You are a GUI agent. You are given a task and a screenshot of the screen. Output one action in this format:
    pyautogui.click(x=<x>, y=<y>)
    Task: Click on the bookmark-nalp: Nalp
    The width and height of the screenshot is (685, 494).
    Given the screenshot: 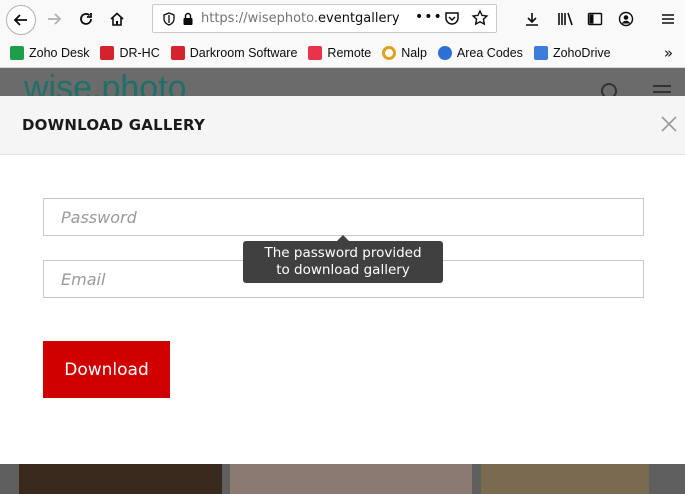 What is the action you would take?
    pyautogui.click(x=404, y=52)
    